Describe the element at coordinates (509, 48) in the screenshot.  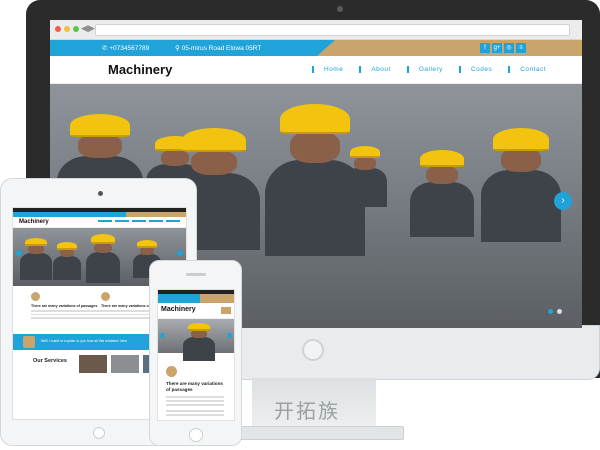
I see `instagram-icon: ◎` at that location.